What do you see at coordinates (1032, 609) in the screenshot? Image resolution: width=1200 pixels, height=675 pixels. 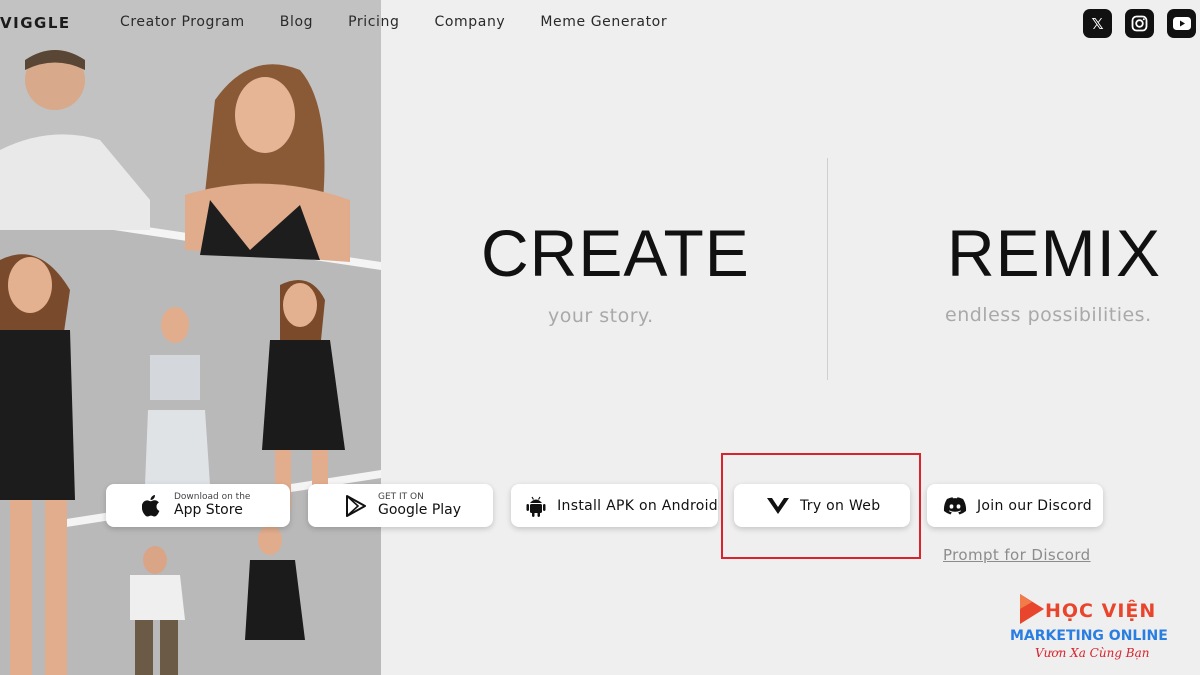 I see `hocvien-logo-icon` at bounding box center [1032, 609].